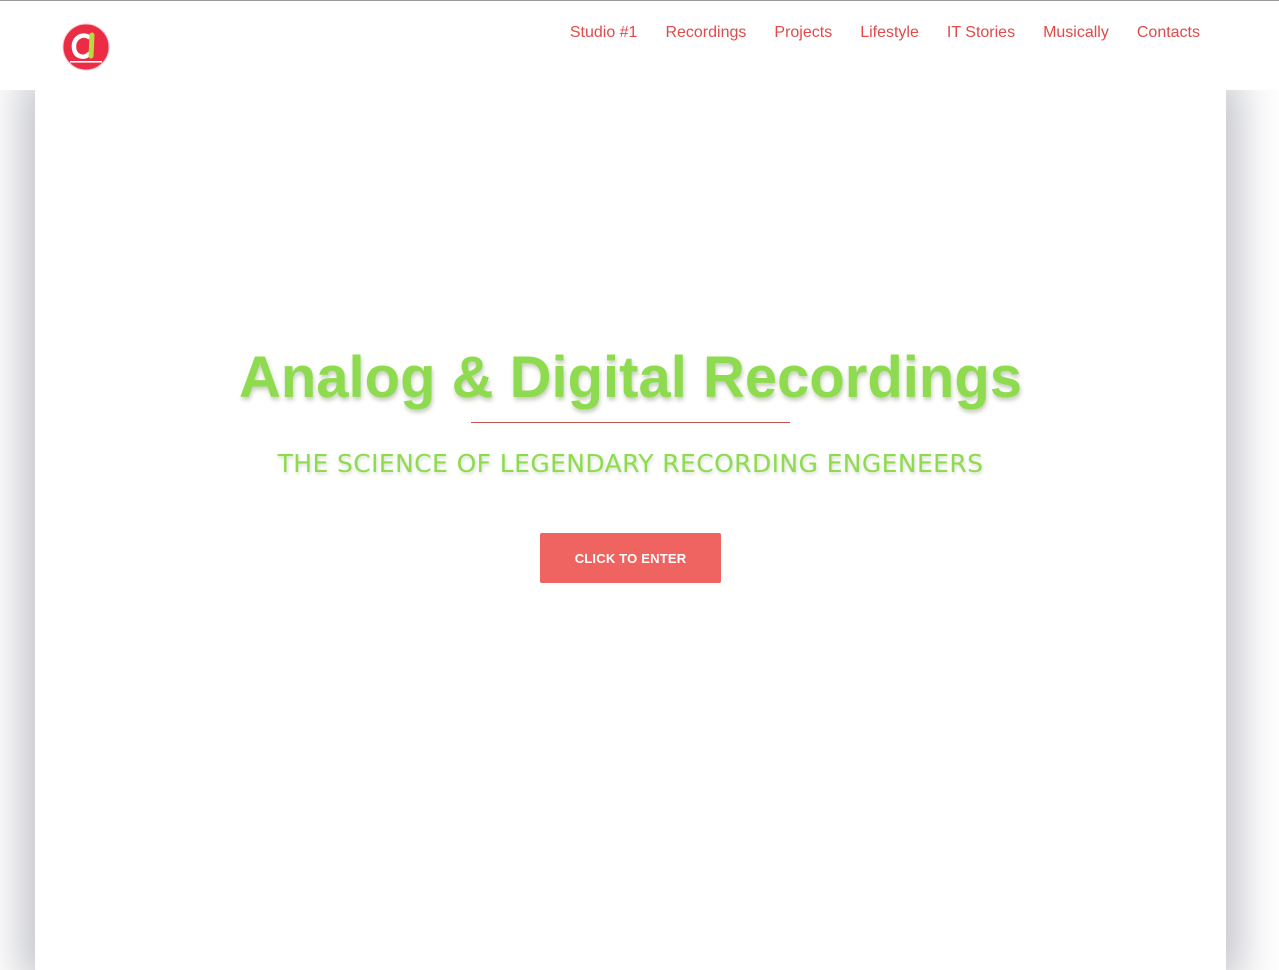  Describe the element at coordinates (705, 33) in the screenshot. I see `nav-item-recordings: Recordings` at that location.